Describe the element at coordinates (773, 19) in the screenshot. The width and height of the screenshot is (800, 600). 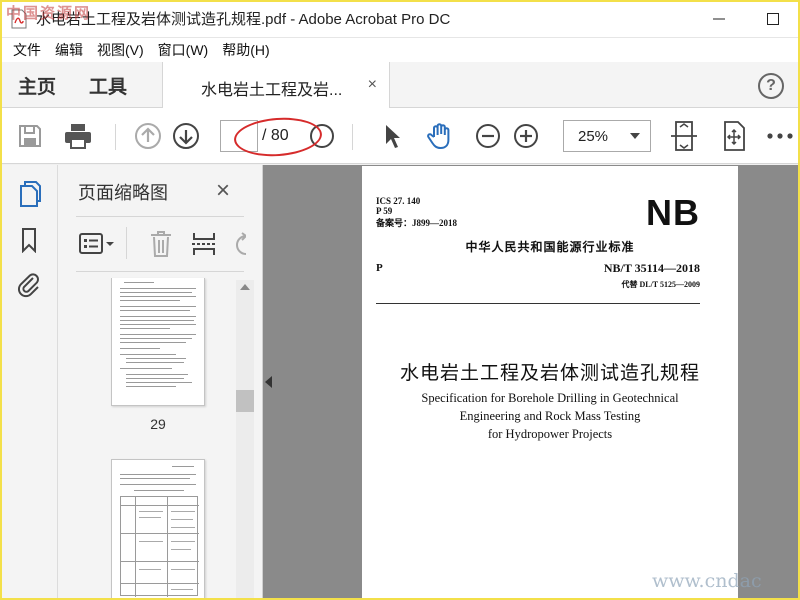
I see `maximize-button` at that location.